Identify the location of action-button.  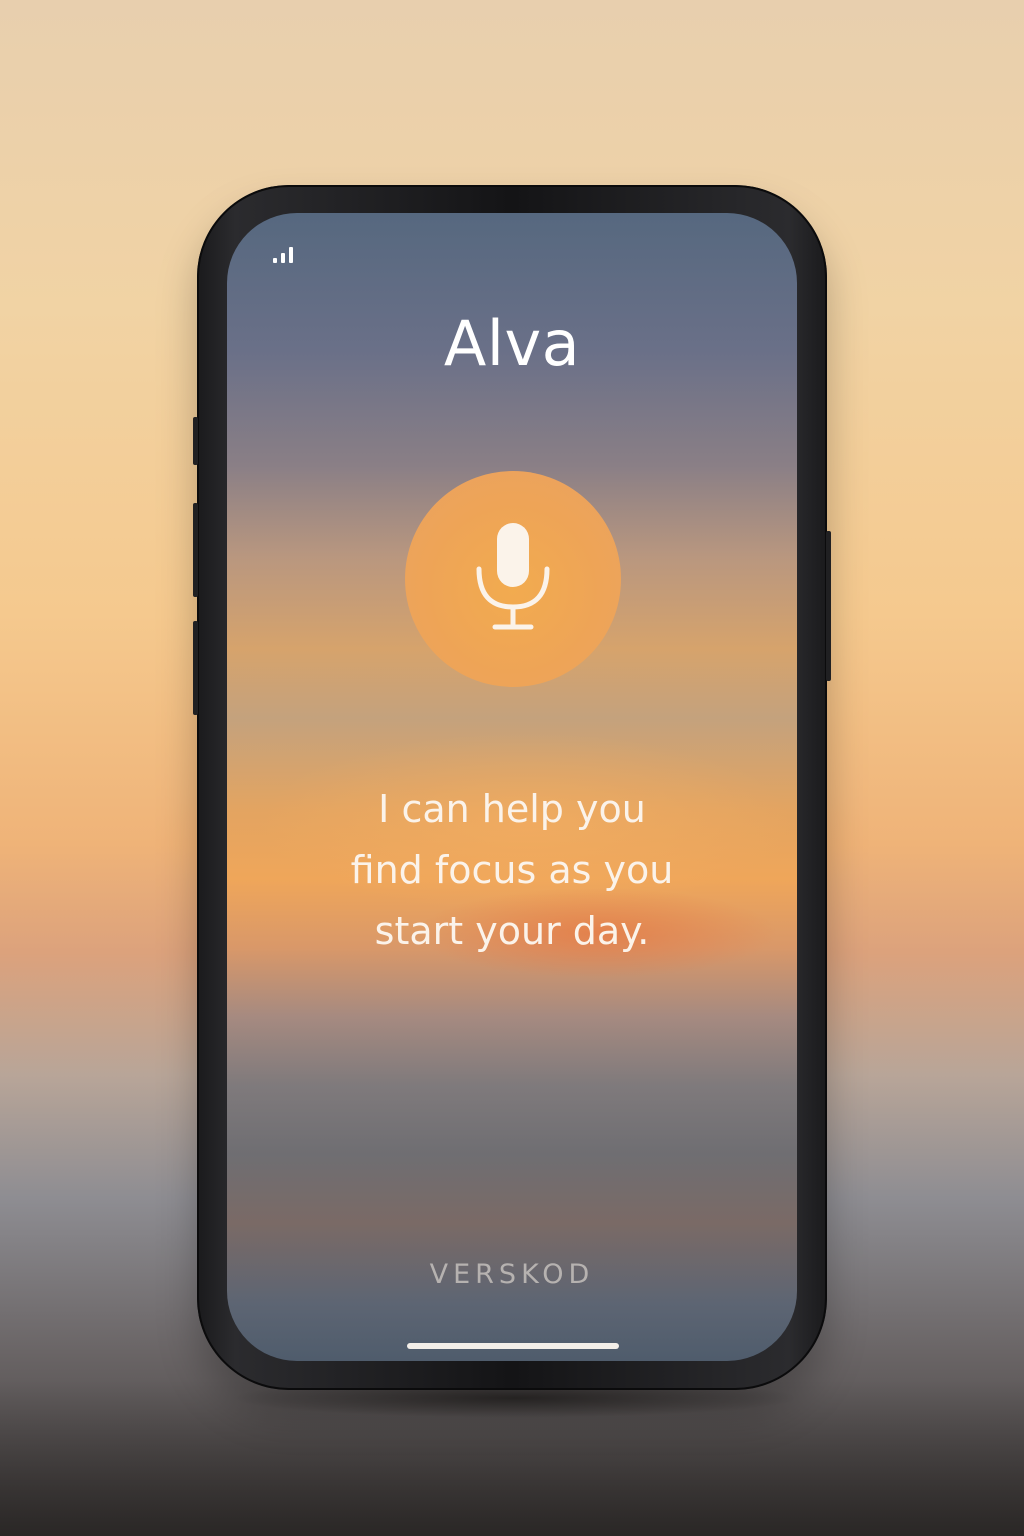
(195, 441).